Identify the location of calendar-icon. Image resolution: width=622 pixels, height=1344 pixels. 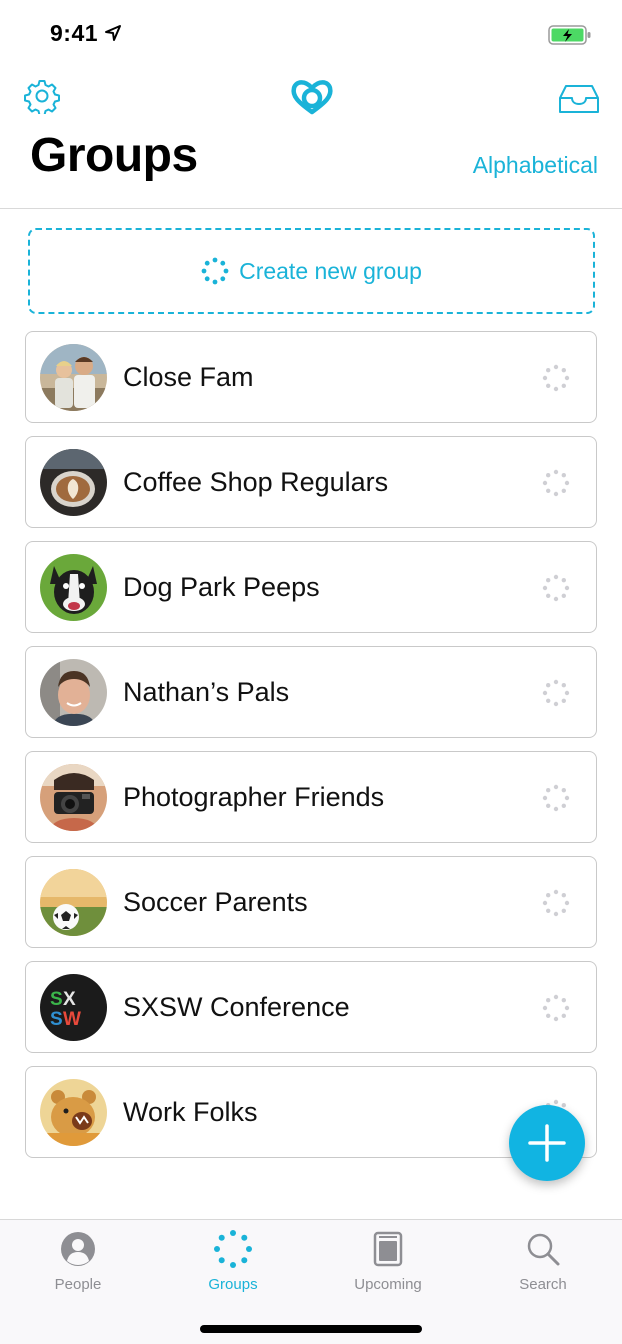
(388, 1249).